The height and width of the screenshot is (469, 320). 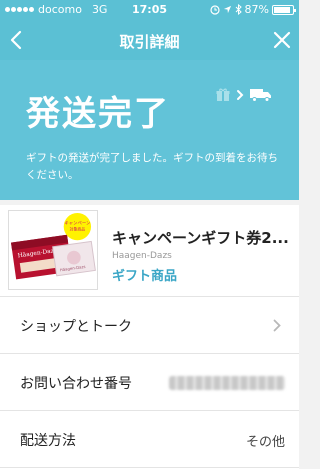 I want to click on inquiry-number-value-redacted, so click(x=227, y=383).